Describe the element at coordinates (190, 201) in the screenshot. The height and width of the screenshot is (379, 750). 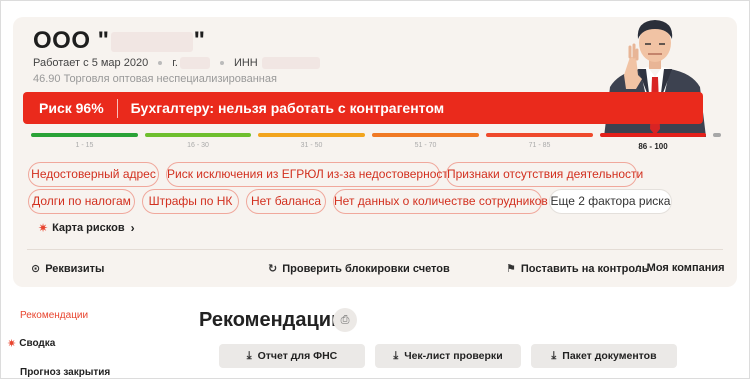
I see `risk-factor-chip: Штрафы по НК` at that location.